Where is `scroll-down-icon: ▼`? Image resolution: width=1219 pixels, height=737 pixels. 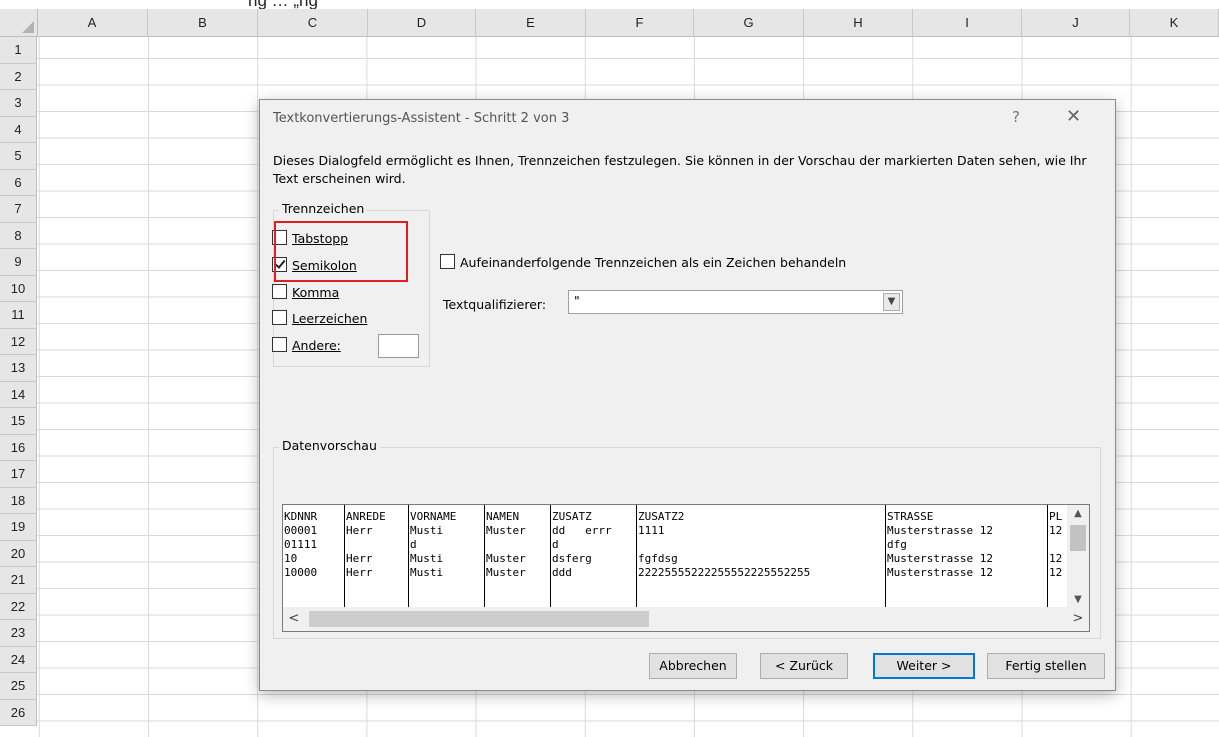 scroll-down-icon: ▼ is located at coordinates (1078, 599).